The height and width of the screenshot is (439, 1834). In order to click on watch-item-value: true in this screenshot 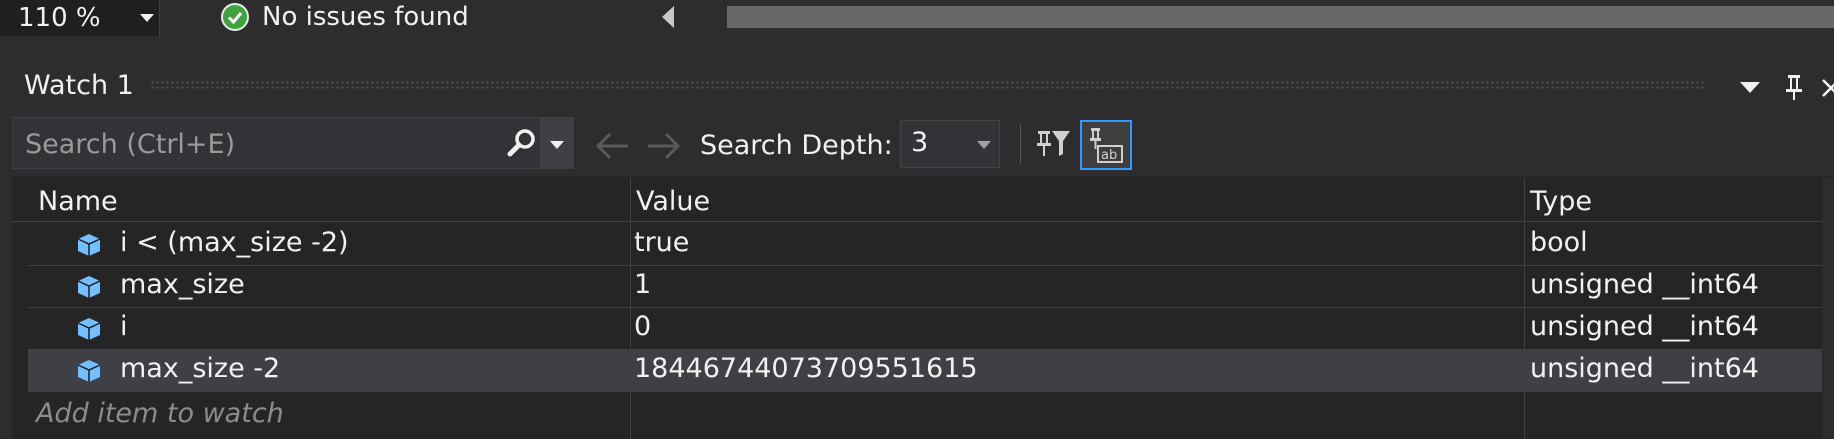, I will do `click(662, 242)`.